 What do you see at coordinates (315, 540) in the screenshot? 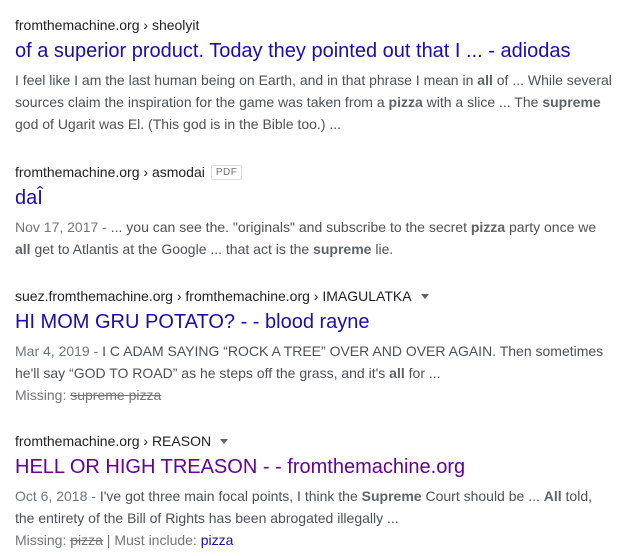
I see `missing-terms-line: Missing: pizza | Must include: pizza` at bounding box center [315, 540].